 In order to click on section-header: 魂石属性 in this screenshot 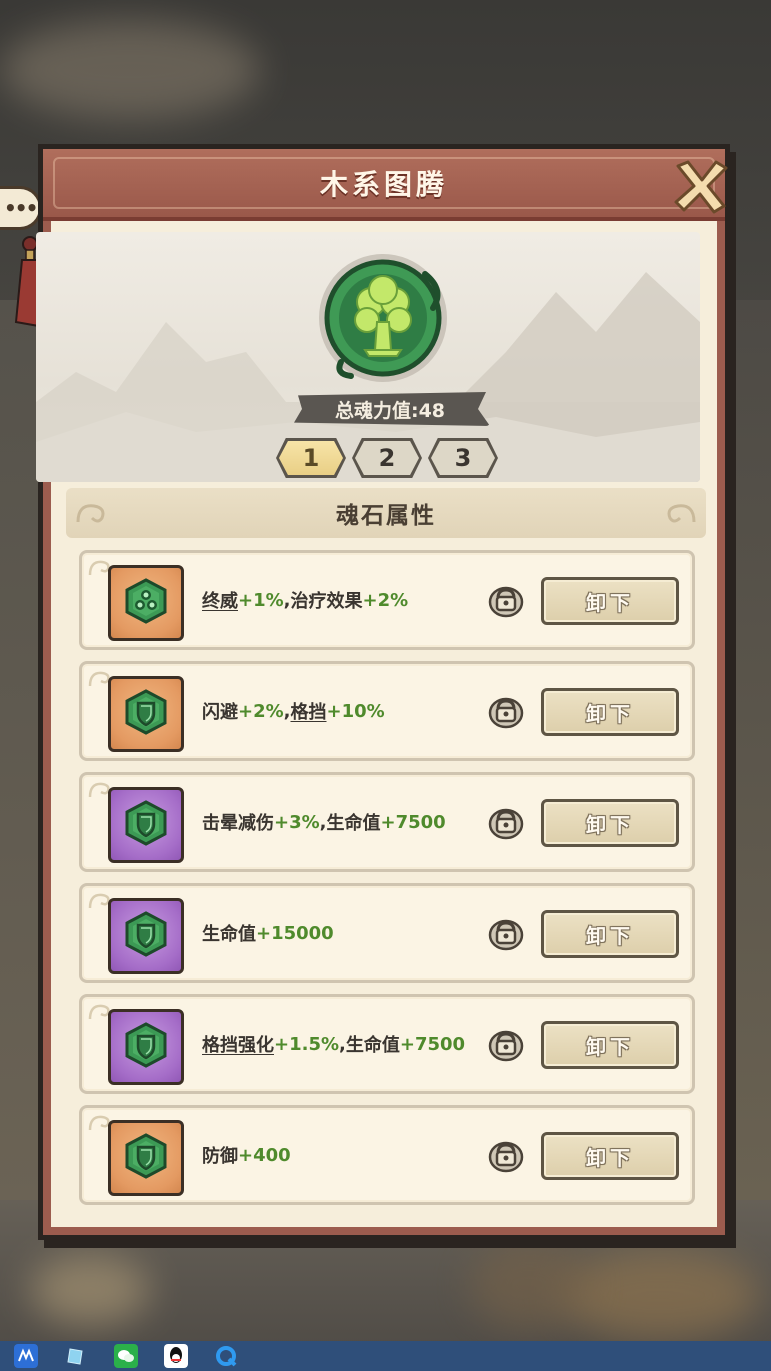, I will do `click(386, 513)`.